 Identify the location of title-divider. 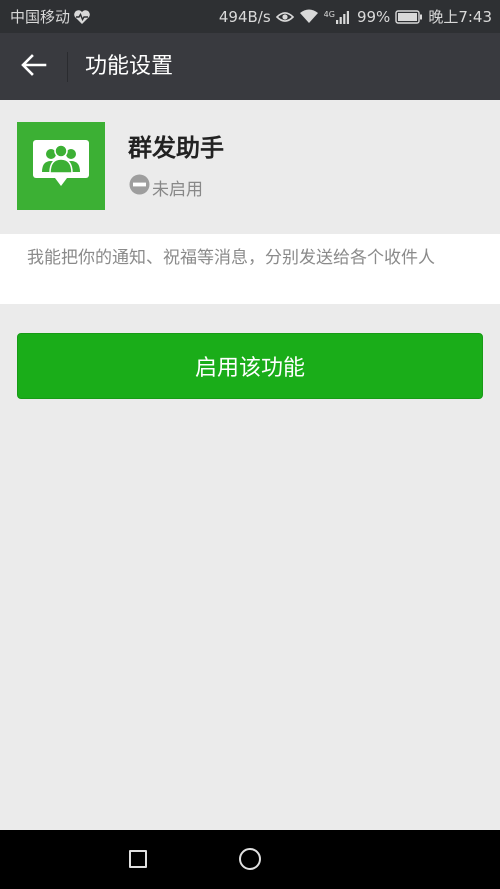
(67, 67).